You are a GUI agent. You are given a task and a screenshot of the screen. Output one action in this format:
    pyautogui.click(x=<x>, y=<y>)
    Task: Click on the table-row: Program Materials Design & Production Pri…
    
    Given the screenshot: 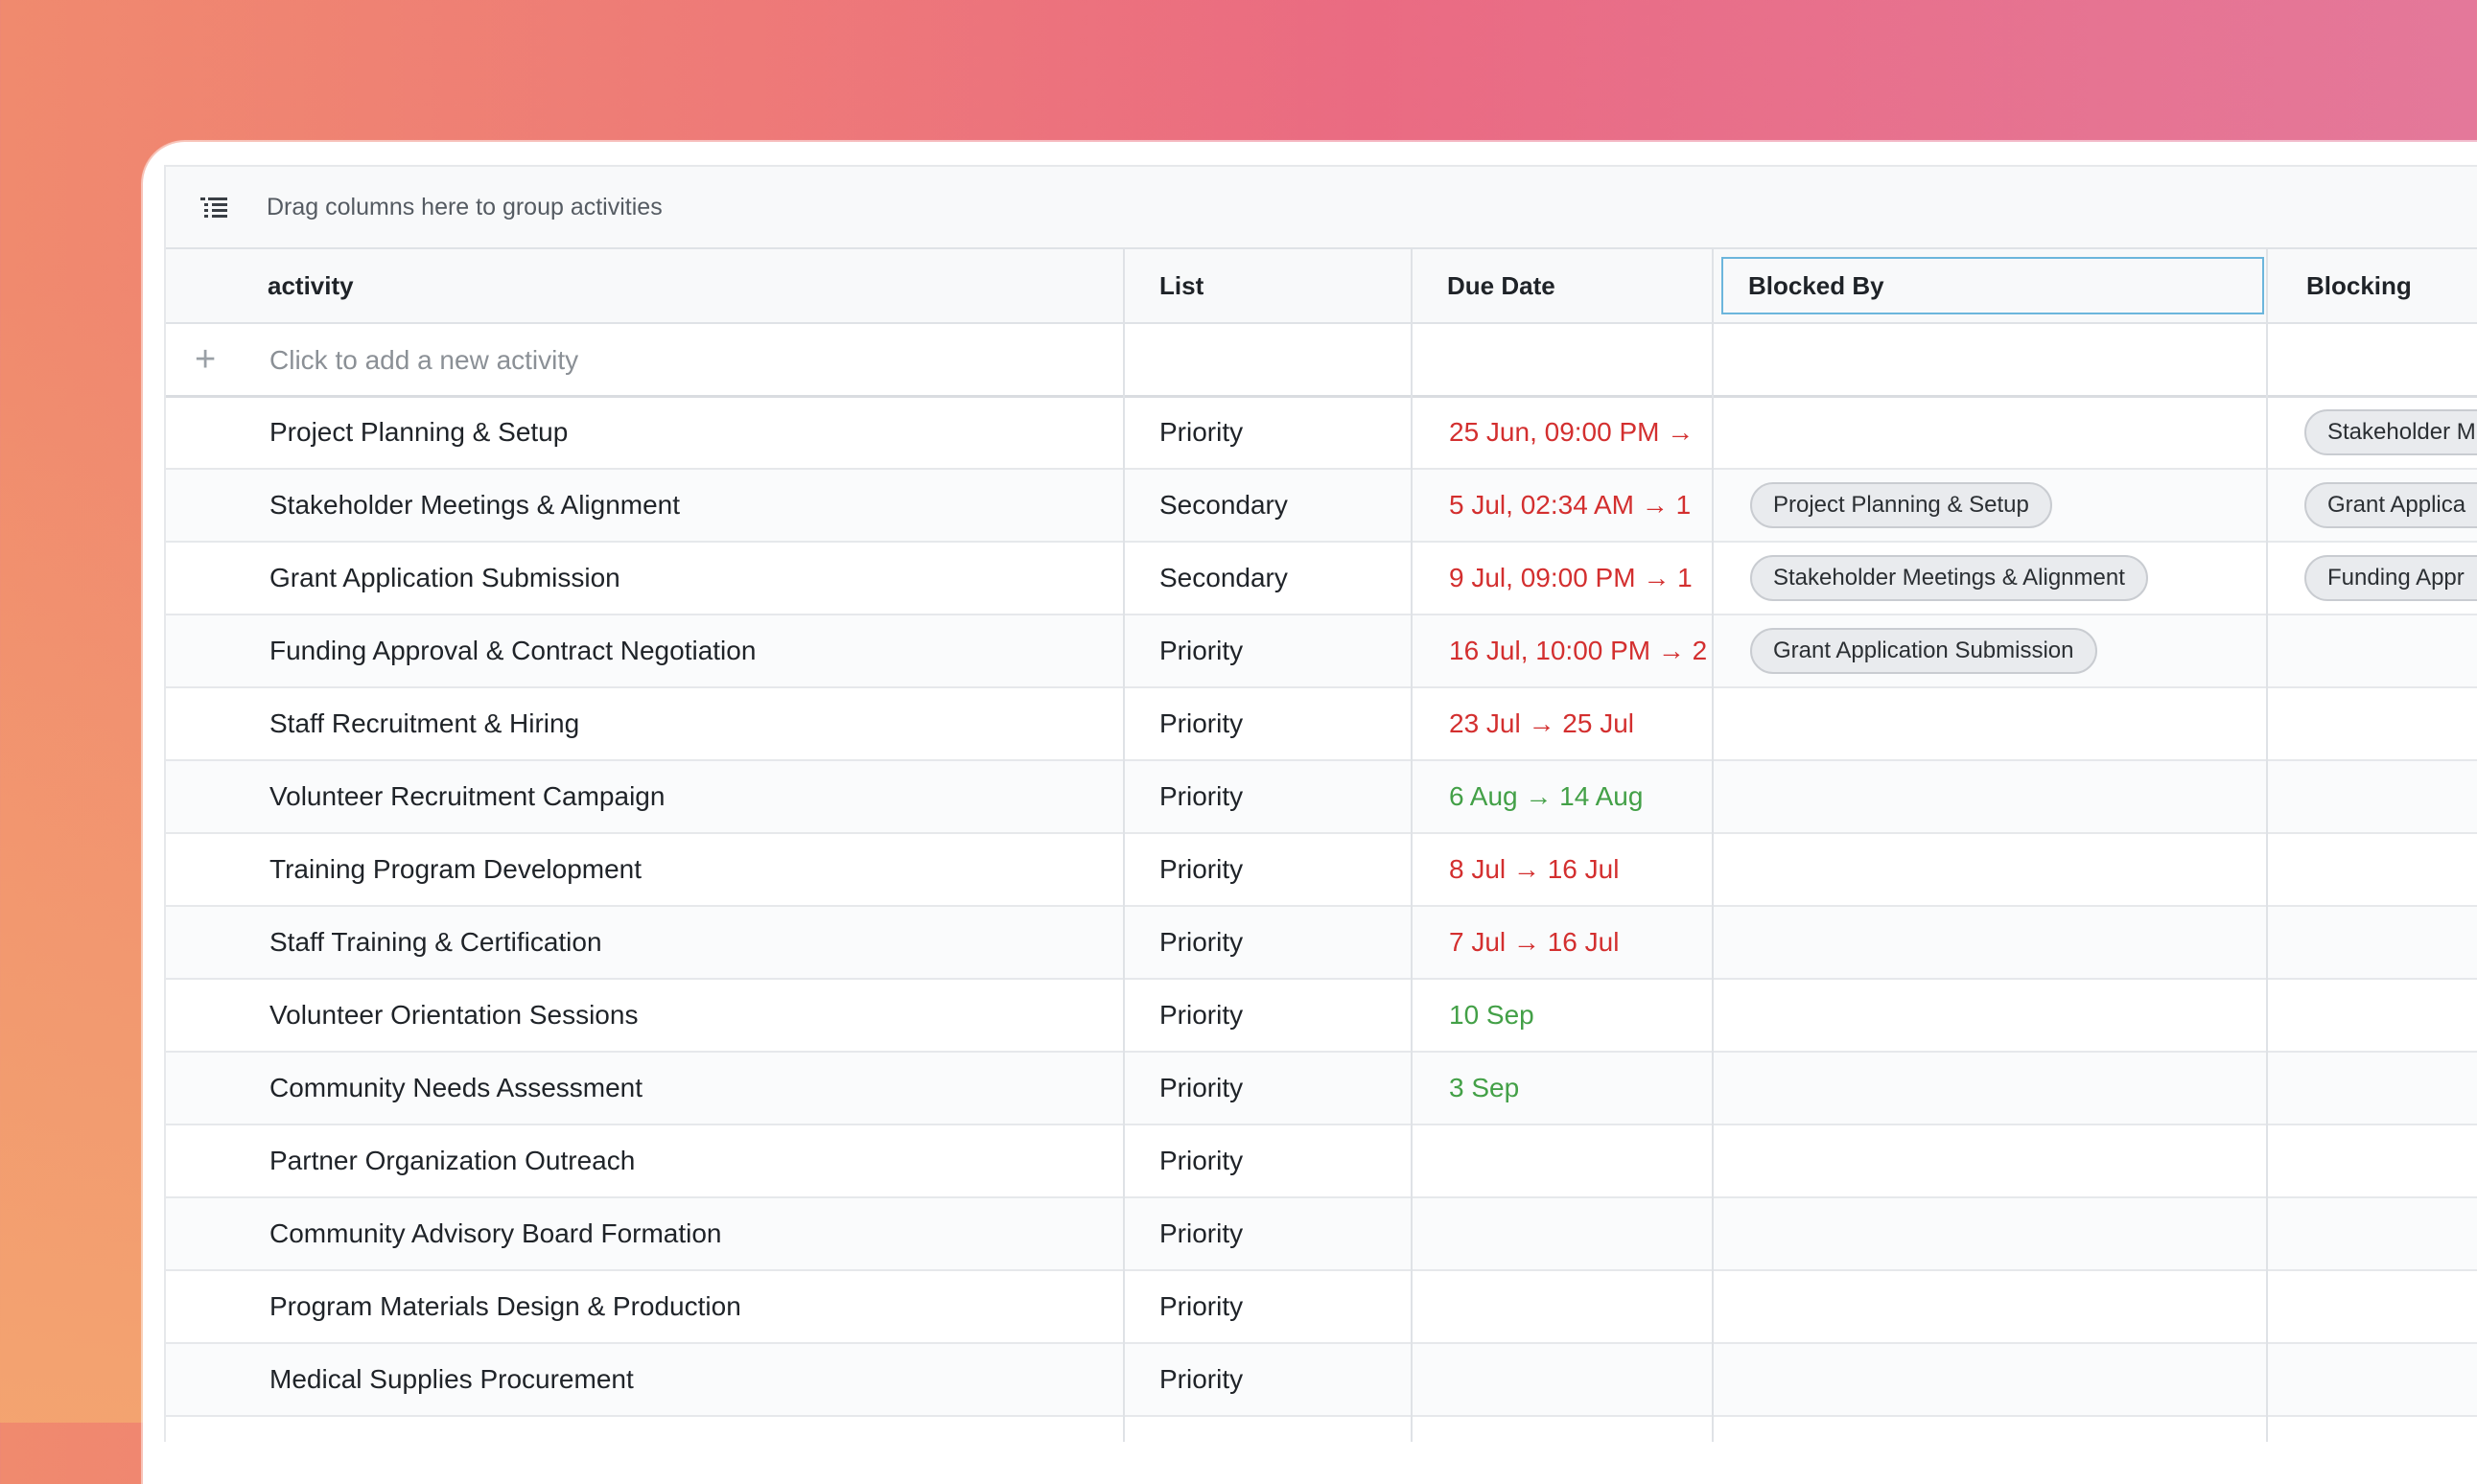 What is the action you would take?
    pyautogui.click(x=1321, y=1307)
    